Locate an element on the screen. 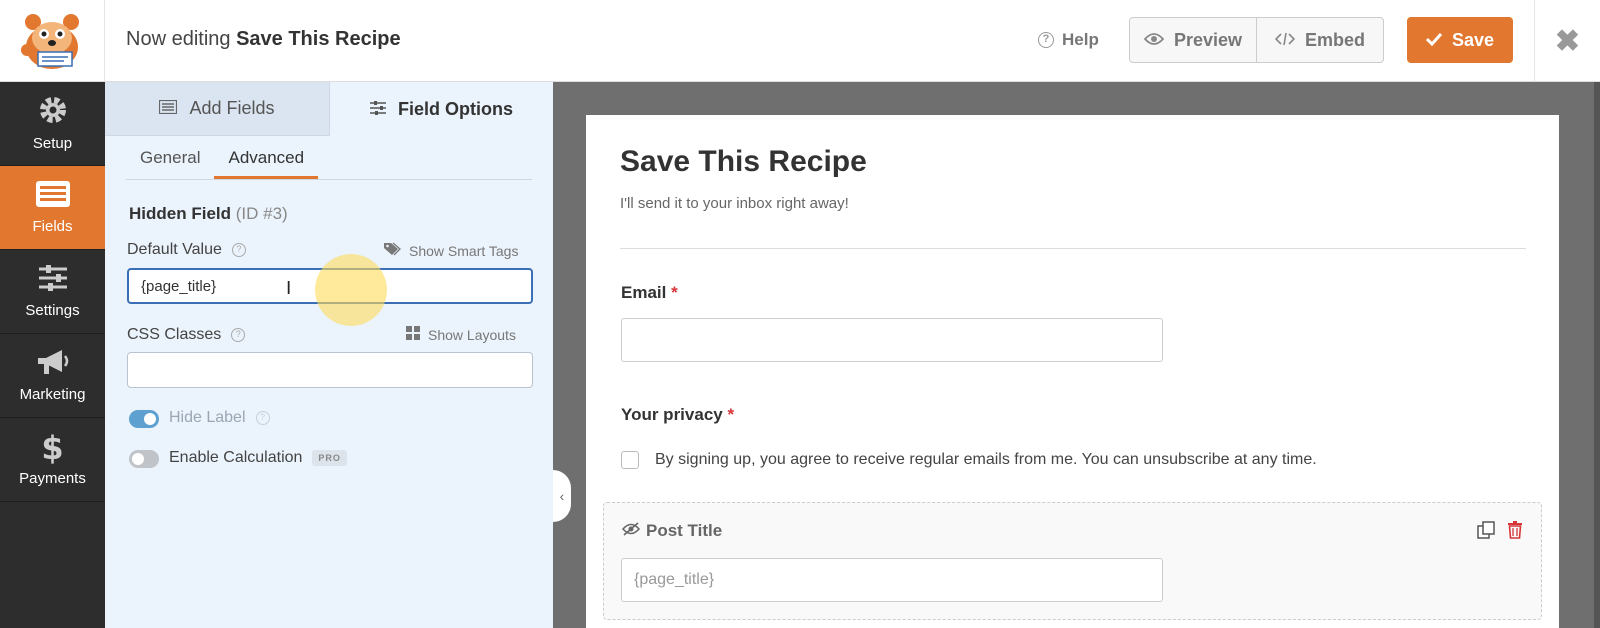 The height and width of the screenshot is (628, 1600). privacy-field-label: Your privacy * is located at coordinates (677, 415).